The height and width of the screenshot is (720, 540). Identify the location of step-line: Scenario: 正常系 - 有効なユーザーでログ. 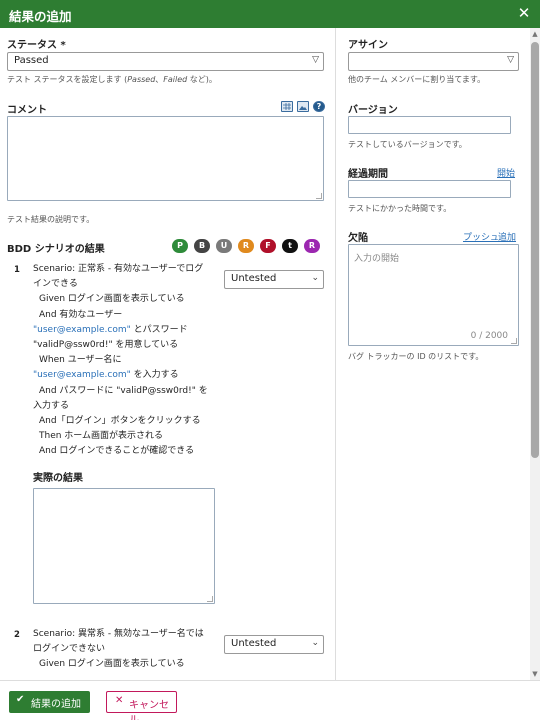
(118, 269).